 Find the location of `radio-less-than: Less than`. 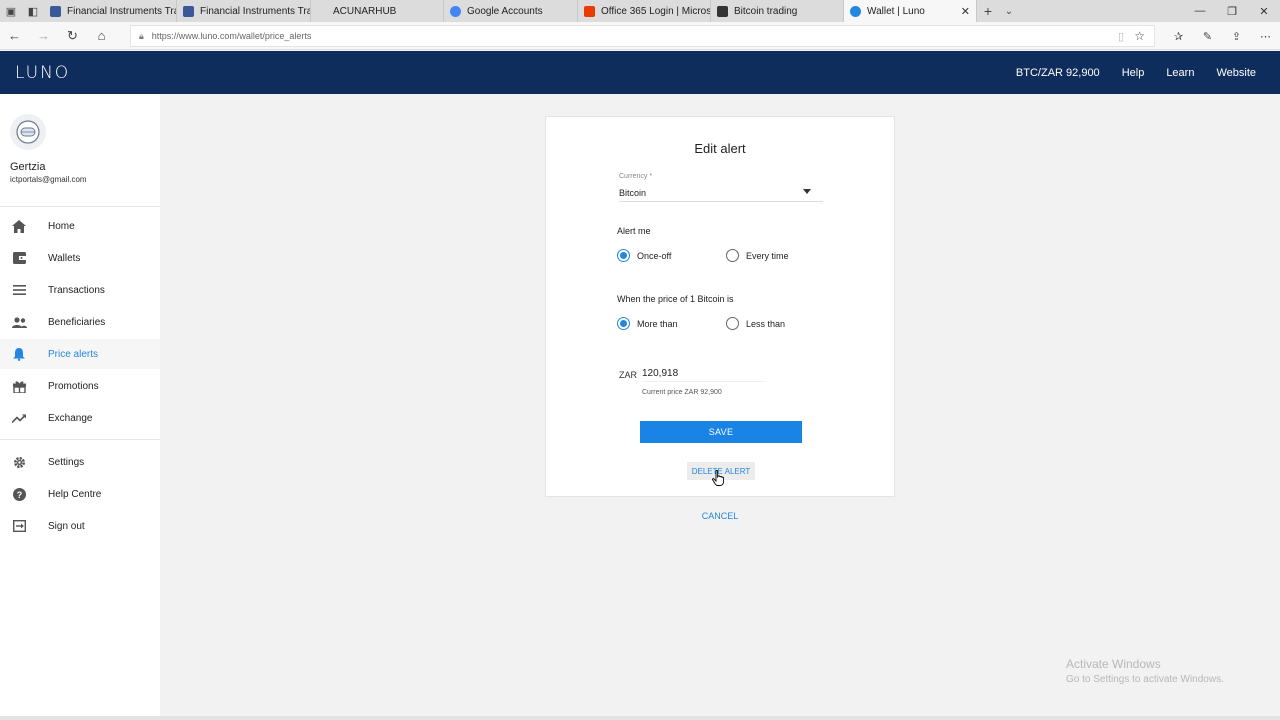

radio-less-than: Less than is located at coordinates (755, 323).